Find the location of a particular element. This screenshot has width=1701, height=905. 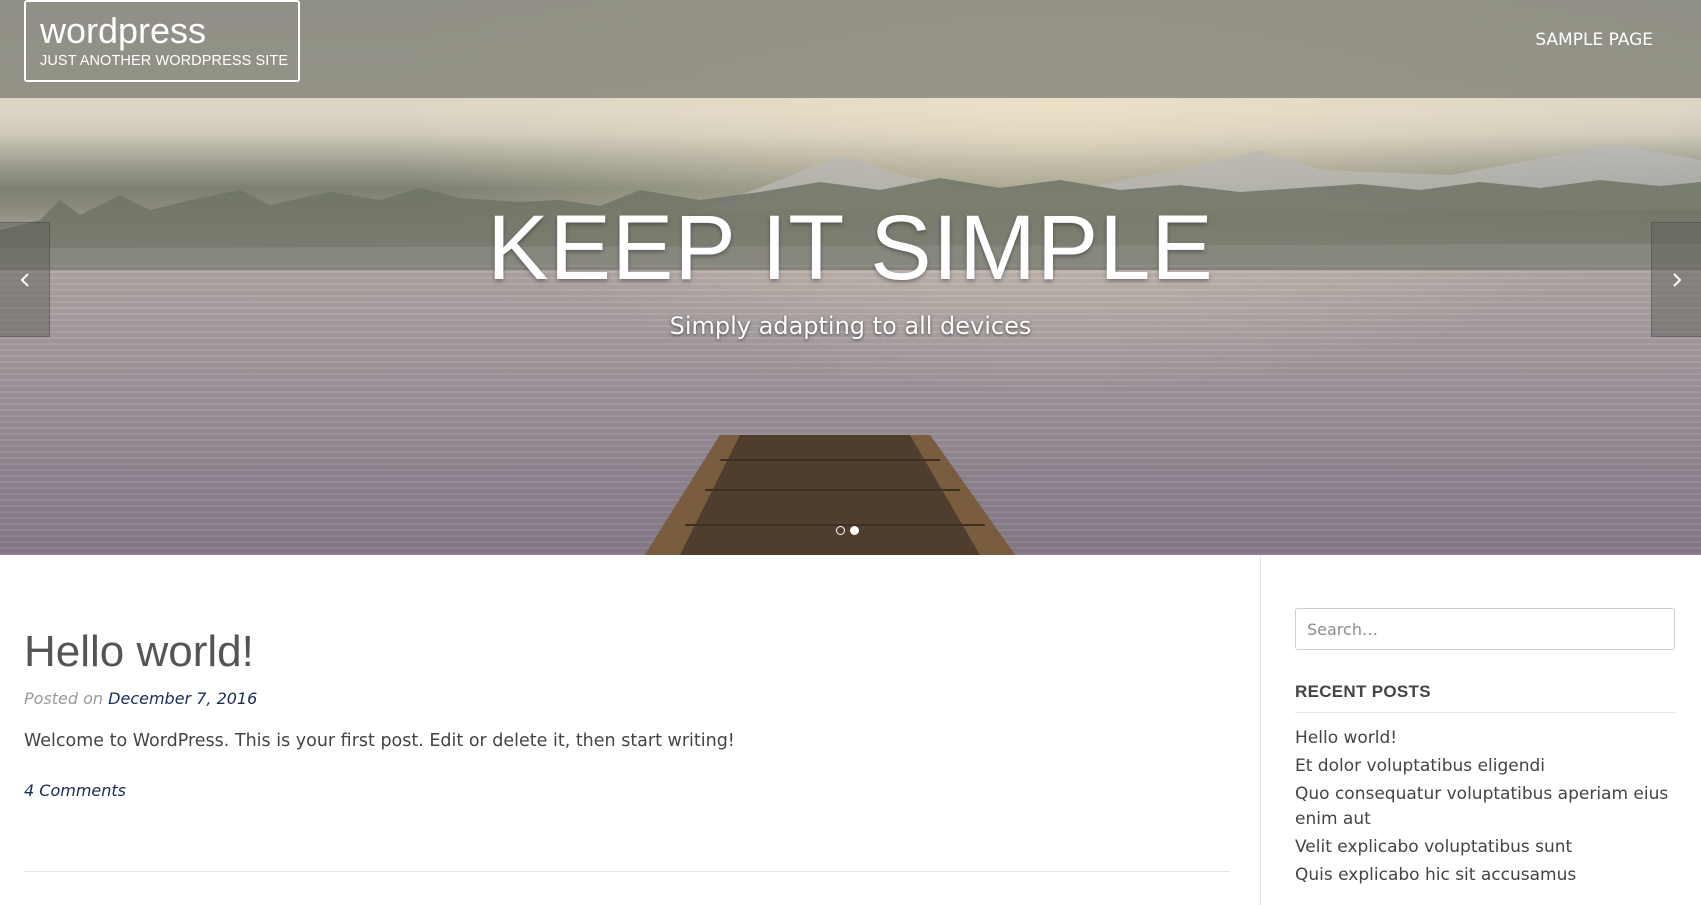

chevron-left-icon is located at coordinates (24, 279).